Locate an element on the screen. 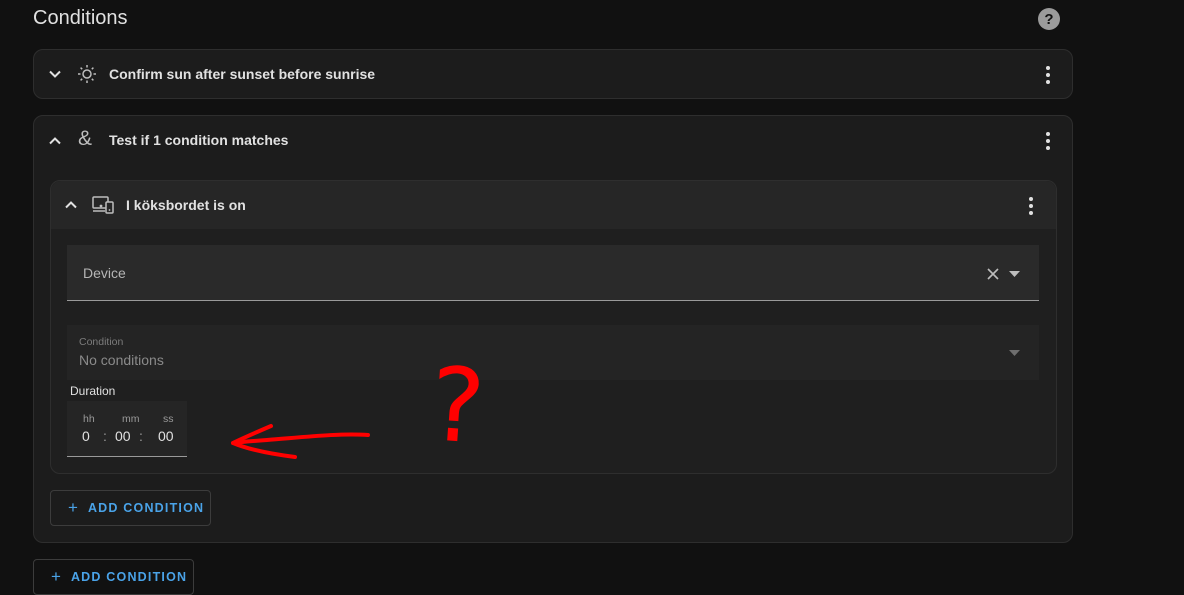 The width and height of the screenshot is (1184, 595). nested-condition-title: I köksbordet is on is located at coordinates (186, 205).